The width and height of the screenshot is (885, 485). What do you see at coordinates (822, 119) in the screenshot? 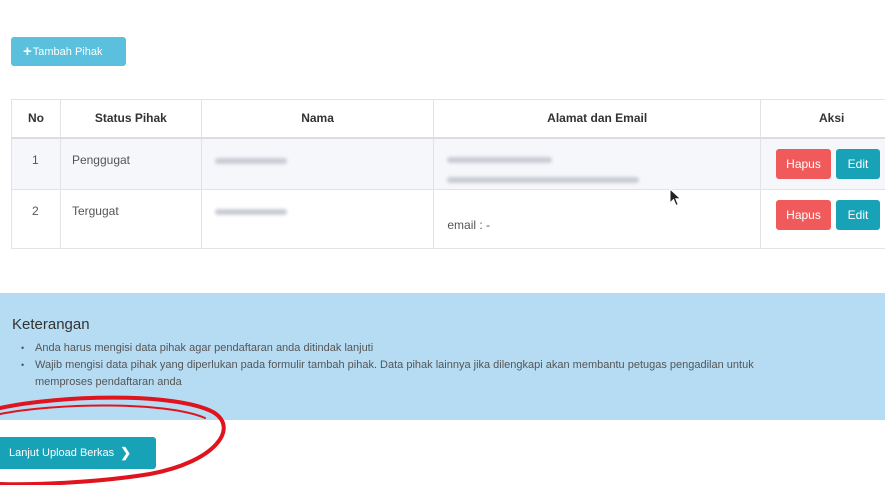
I see `header-aksi: Aksi` at bounding box center [822, 119].